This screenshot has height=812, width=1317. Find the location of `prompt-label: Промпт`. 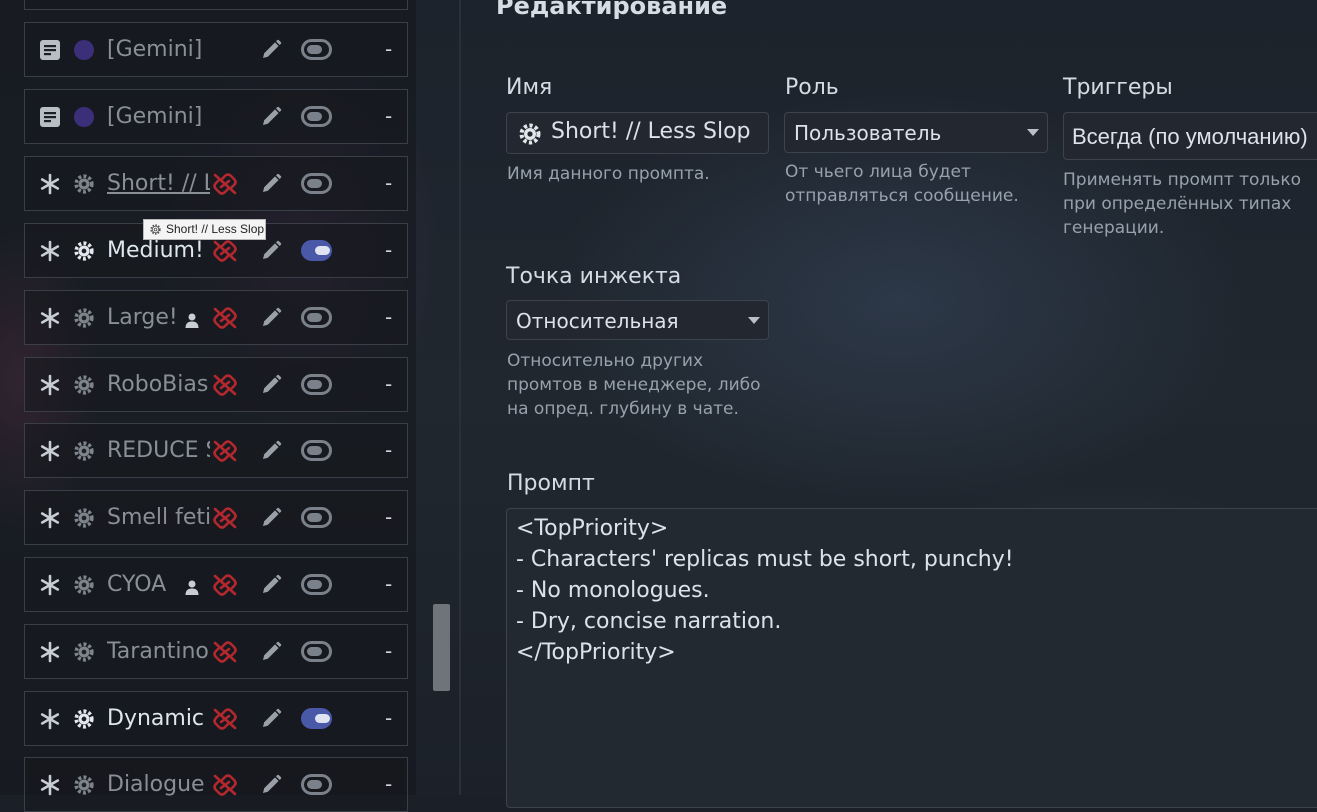

prompt-label: Промпт is located at coordinates (551, 483).